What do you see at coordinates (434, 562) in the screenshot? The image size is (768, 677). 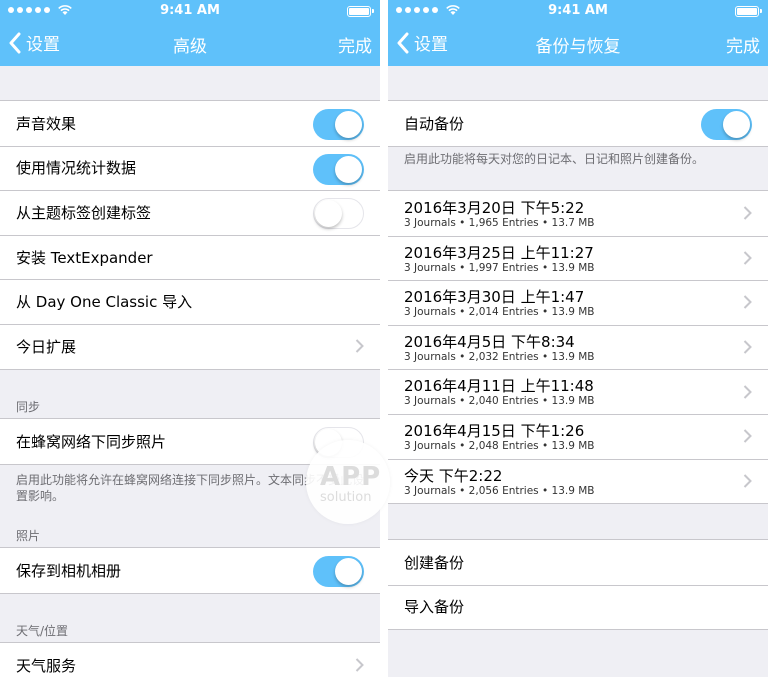 I see `row-label: 创建备份` at bounding box center [434, 562].